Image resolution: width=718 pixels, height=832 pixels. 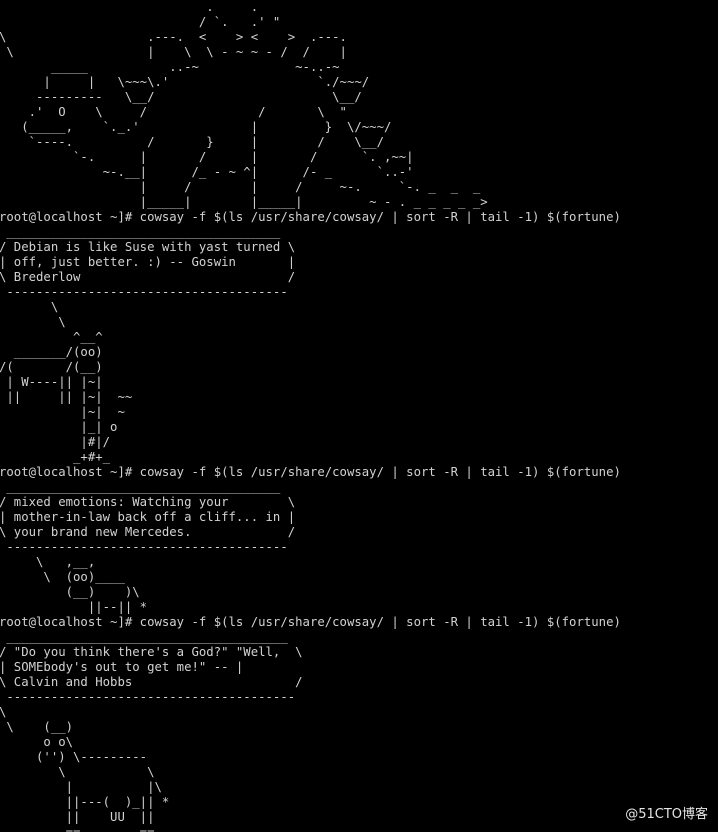 I want to click on output-line: \ Calvin and Hobbs /, so click(x=151, y=682).